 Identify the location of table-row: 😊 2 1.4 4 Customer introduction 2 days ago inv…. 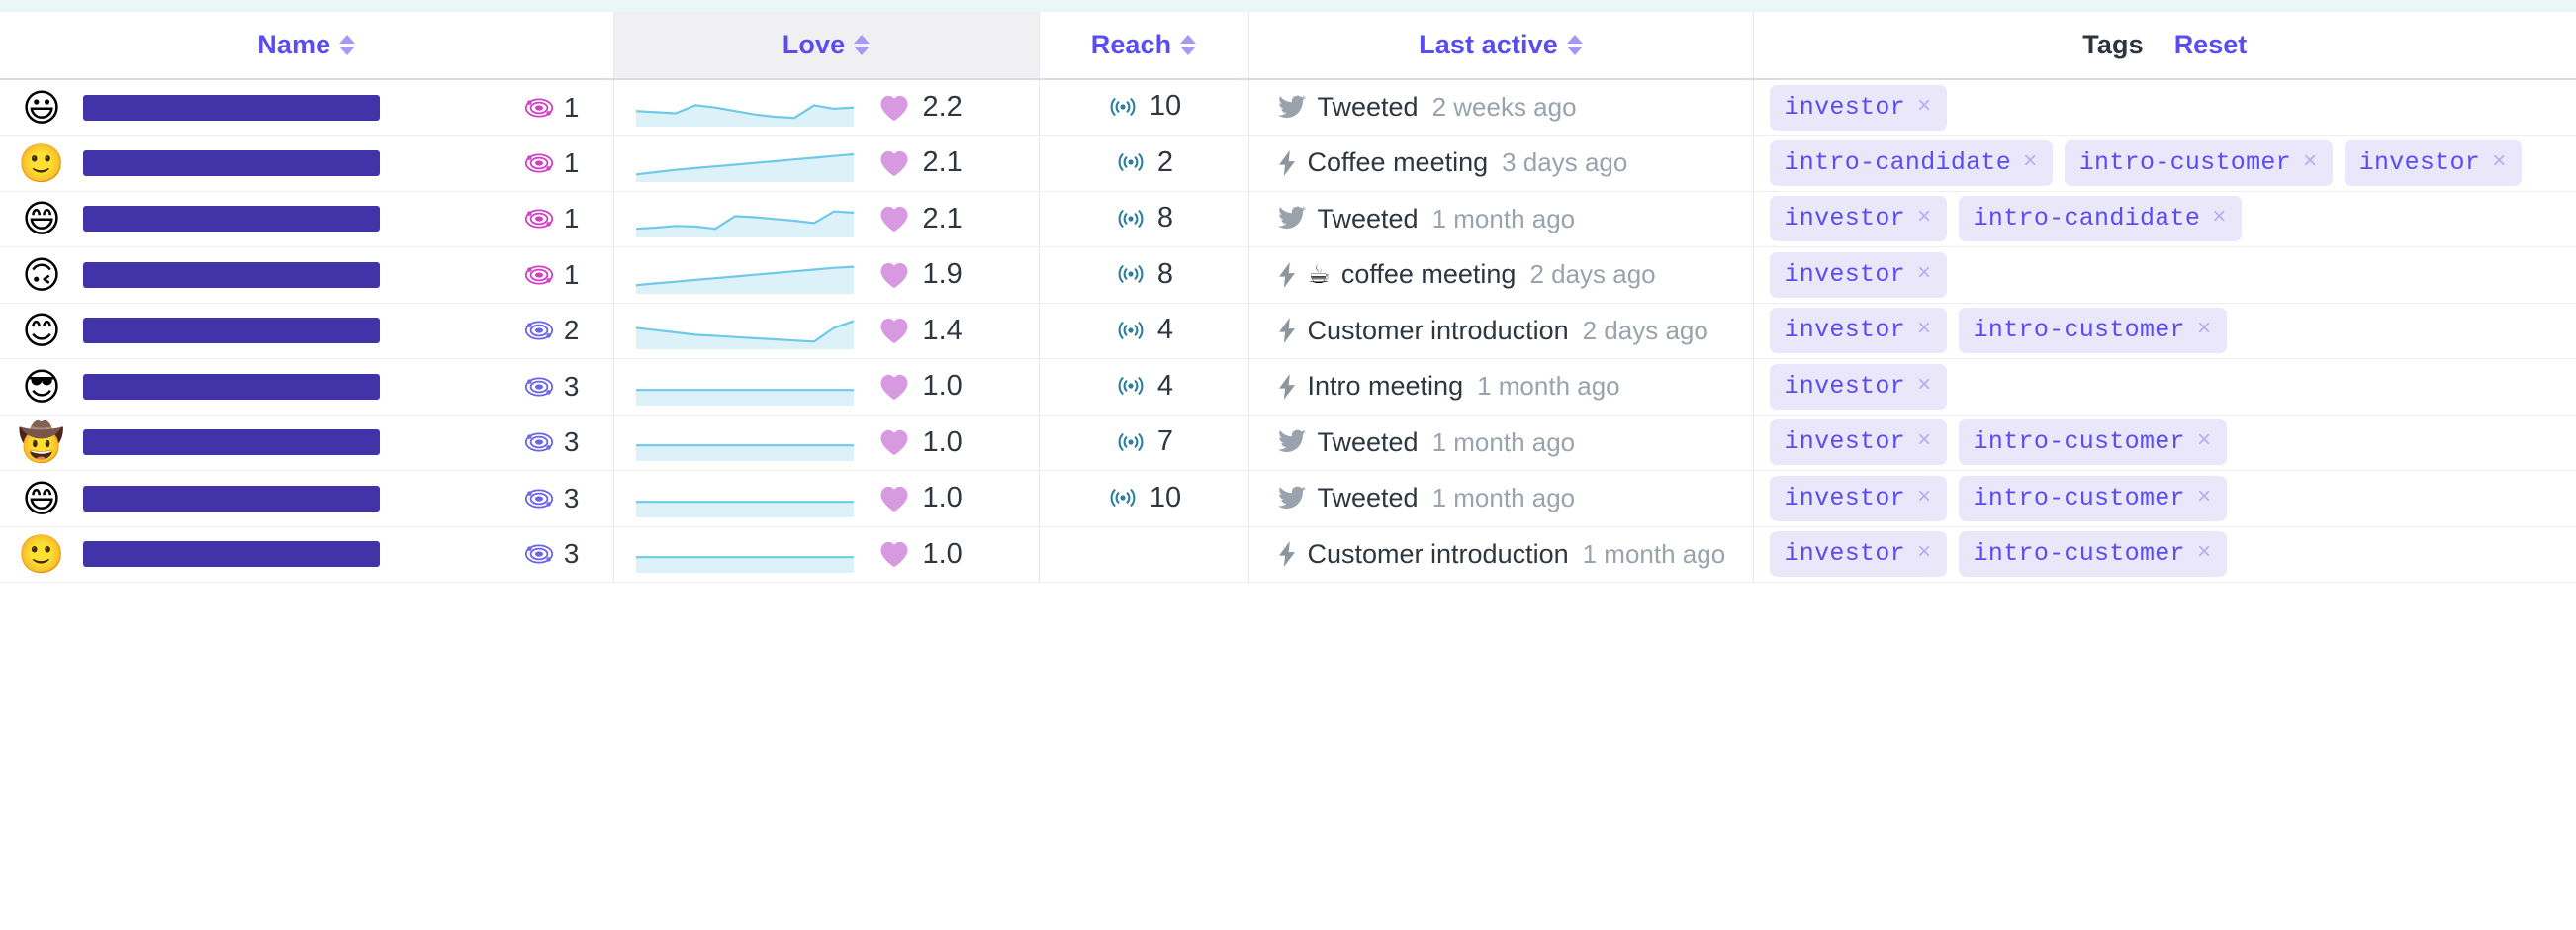
(1288, 331).